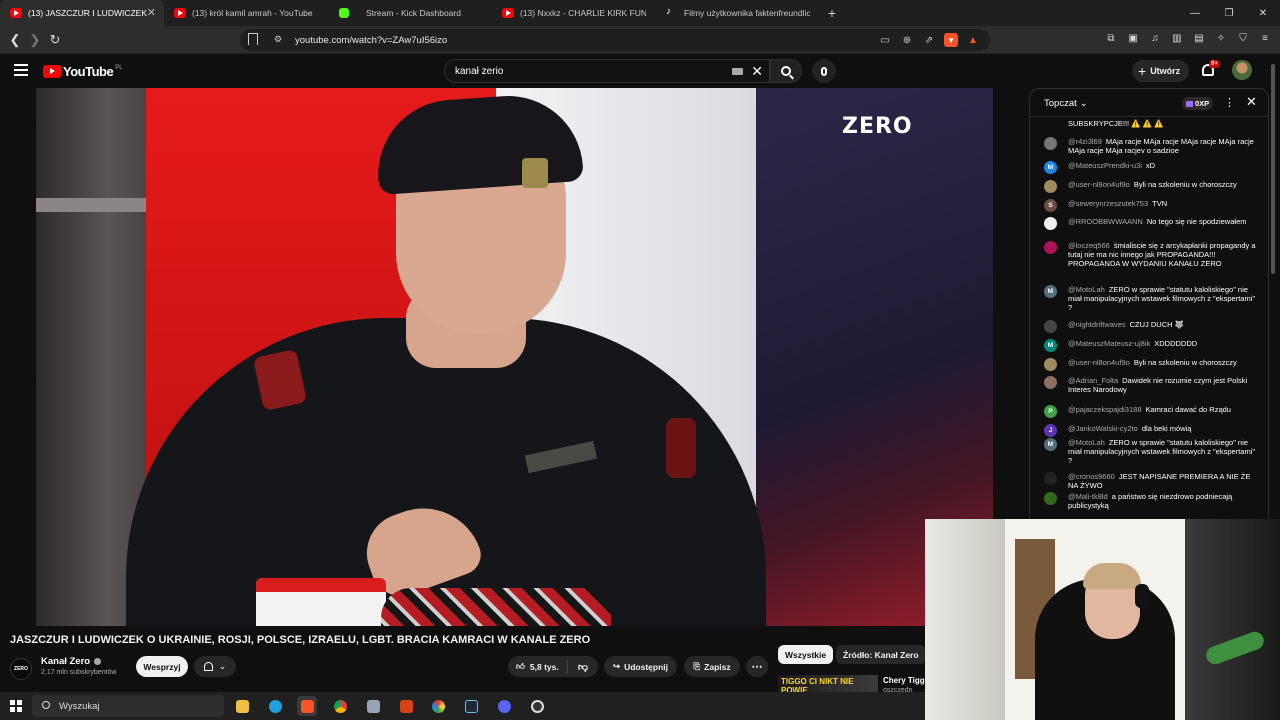 This screenshot has height=720, width=1280. Describe the element at coordinates (21, 70) in the screenshot. I see `hamburger-menu-icon` at that location.